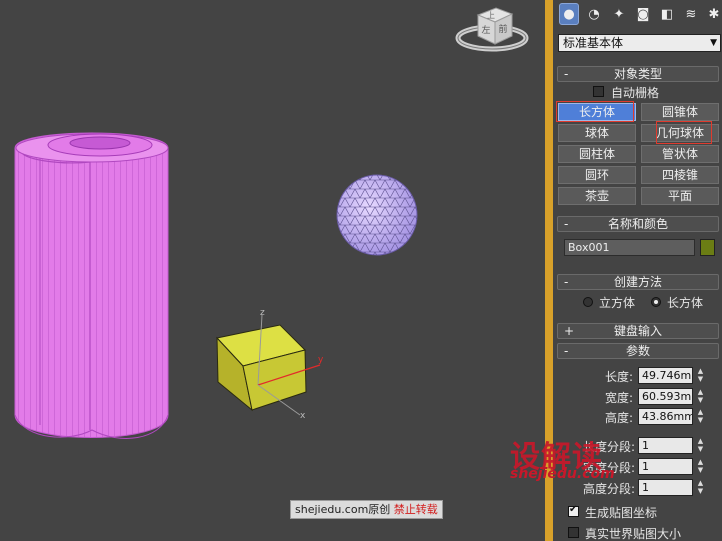 This screenshot has width=722, height=541. Describe the element at coordinates (597, 175) in the screenshot. I see `object-button-torus: 圆环` at that location.